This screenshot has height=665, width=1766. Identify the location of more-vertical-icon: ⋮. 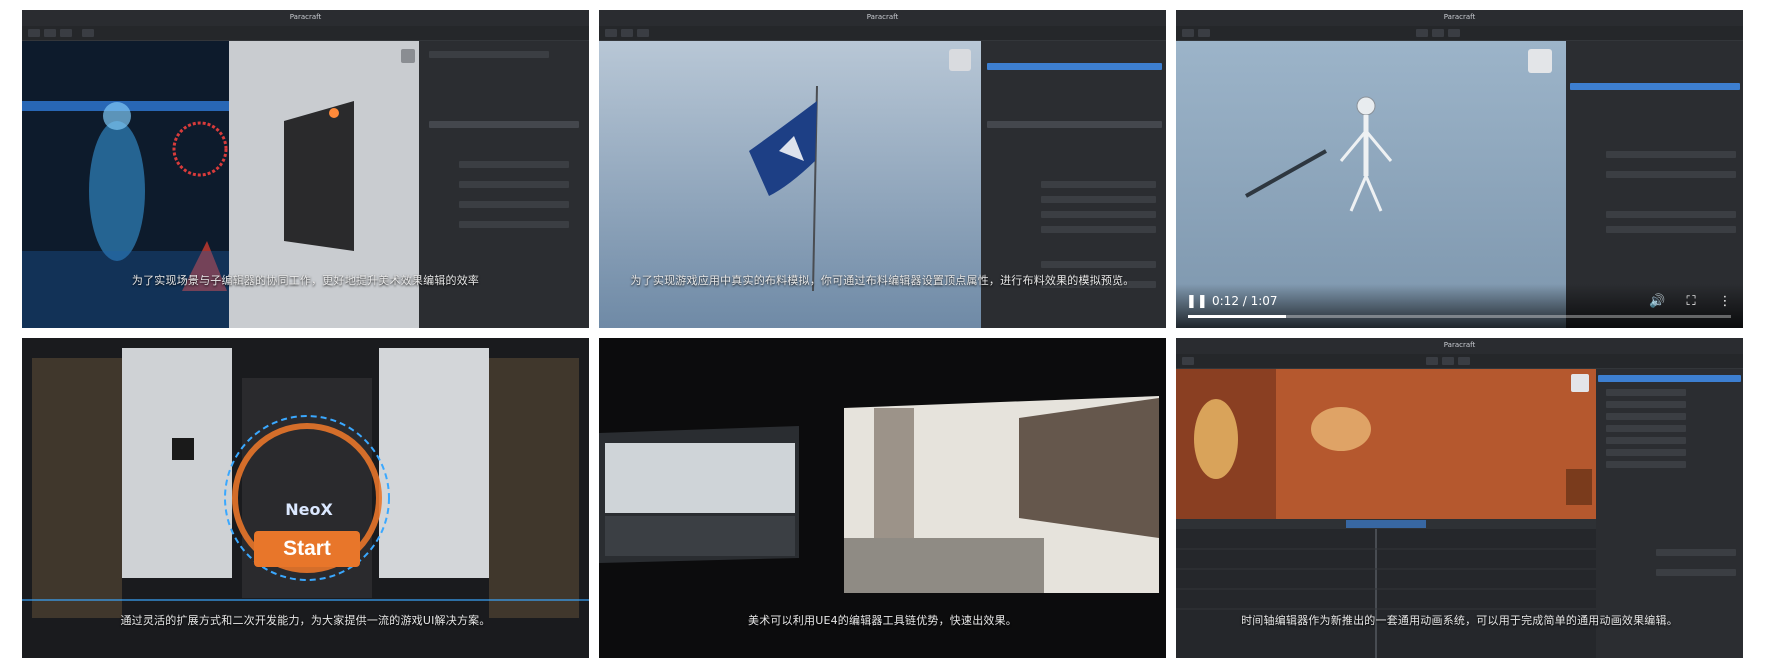
(1725, 302).